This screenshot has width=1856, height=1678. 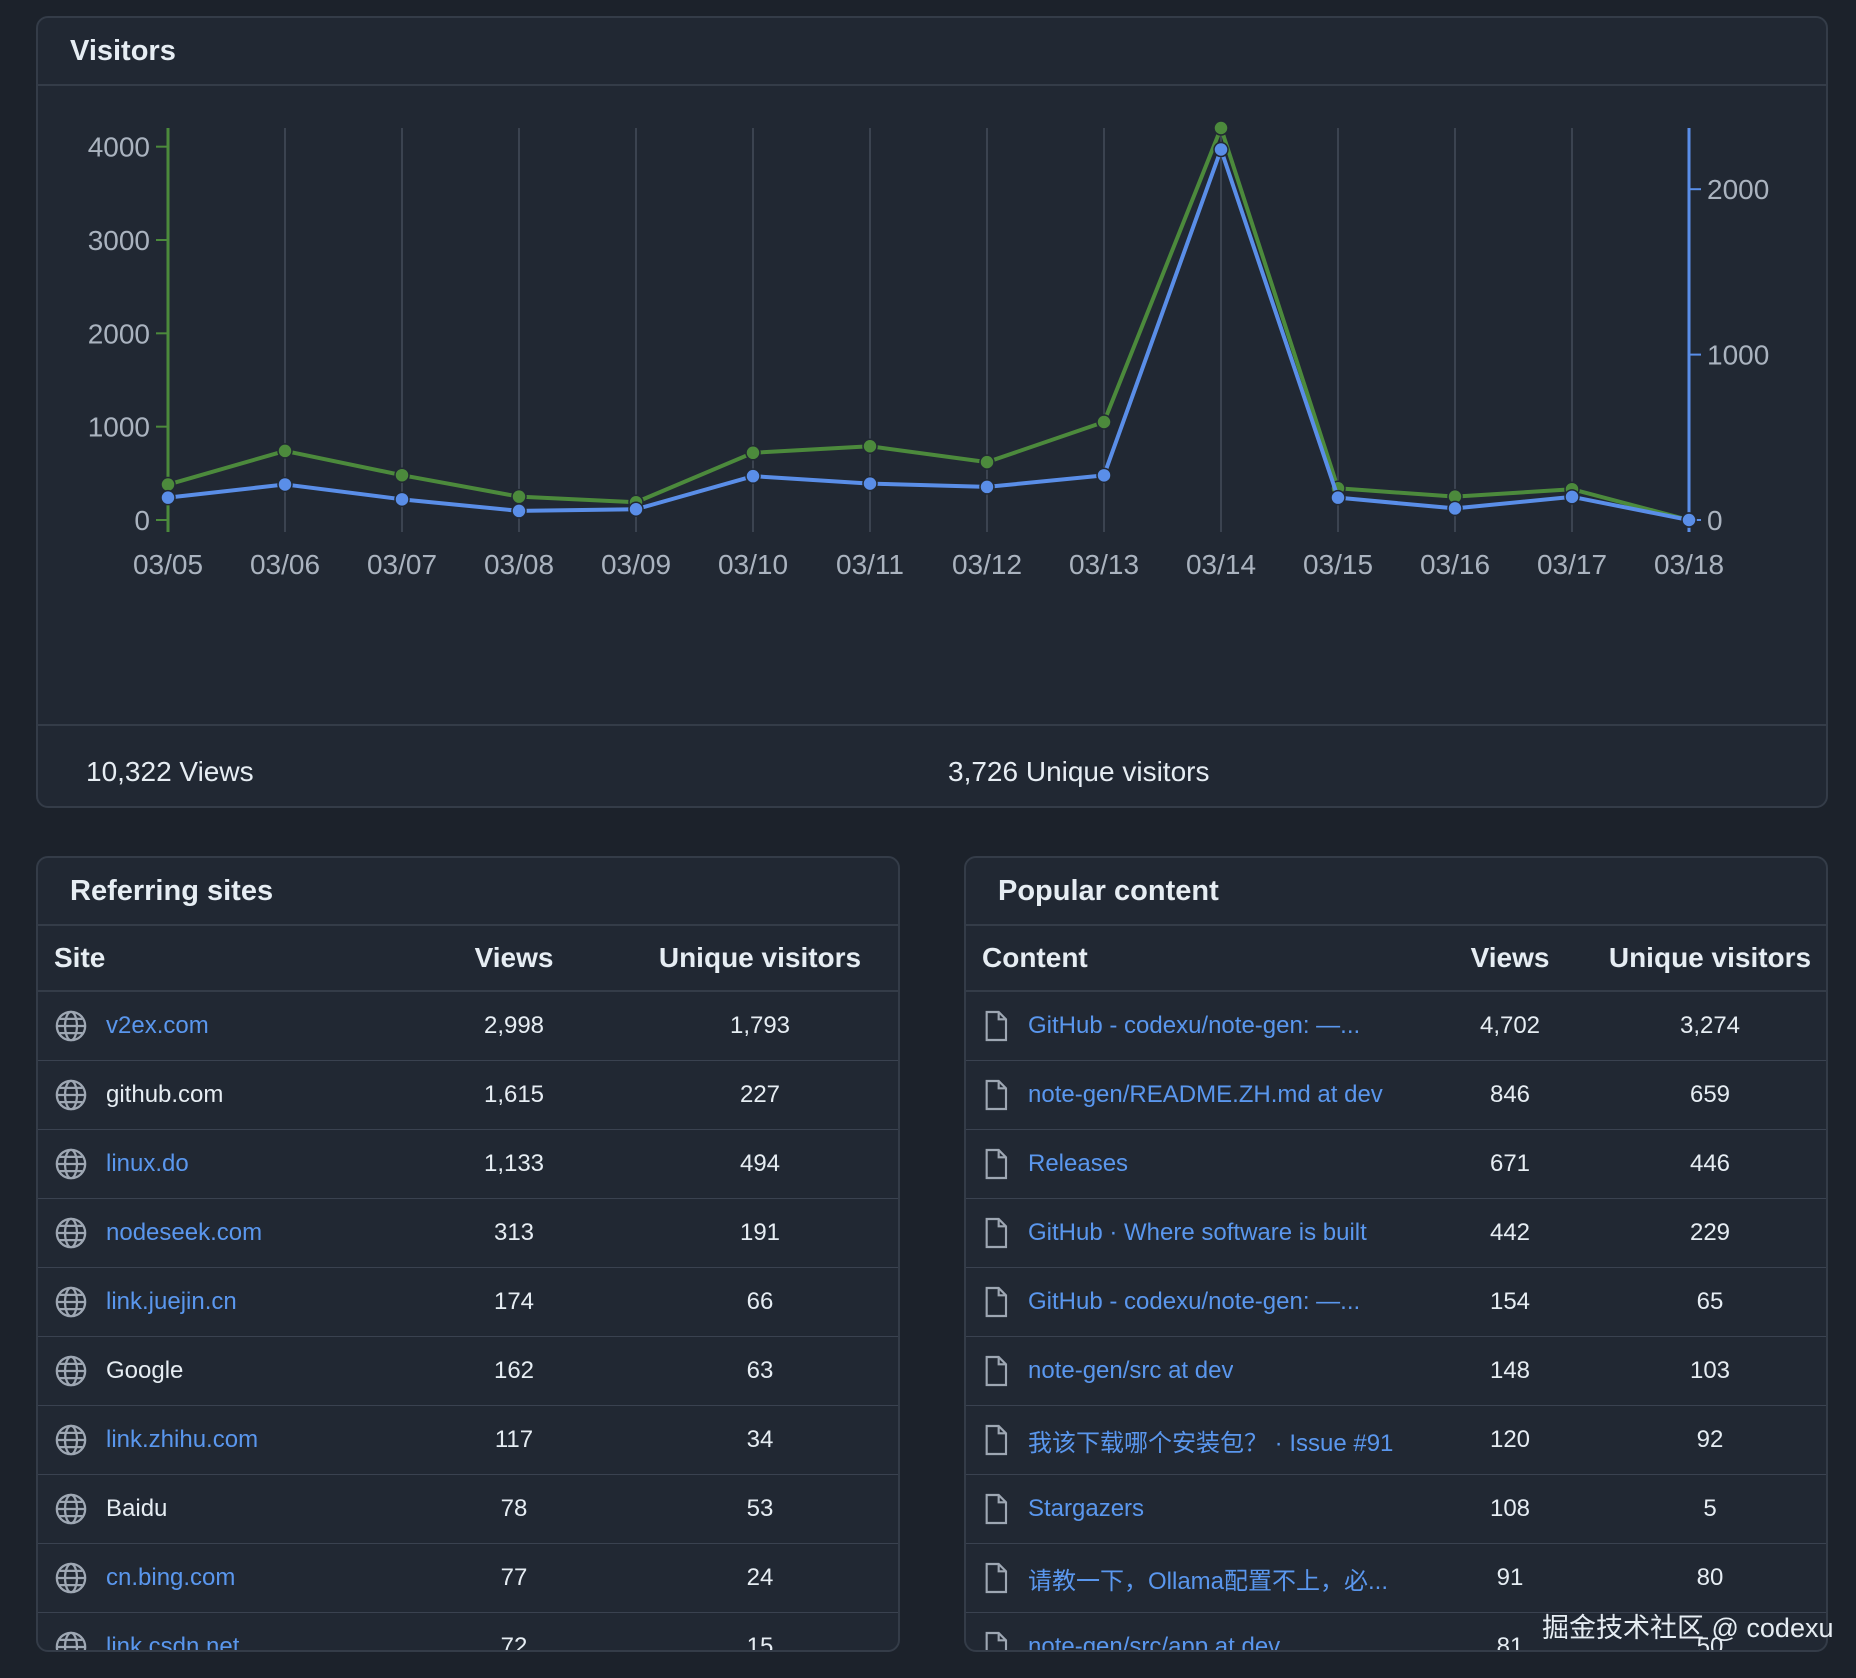 I want to click on unique-visitors-cell: 3,274, so click(x=1710, y=1026).